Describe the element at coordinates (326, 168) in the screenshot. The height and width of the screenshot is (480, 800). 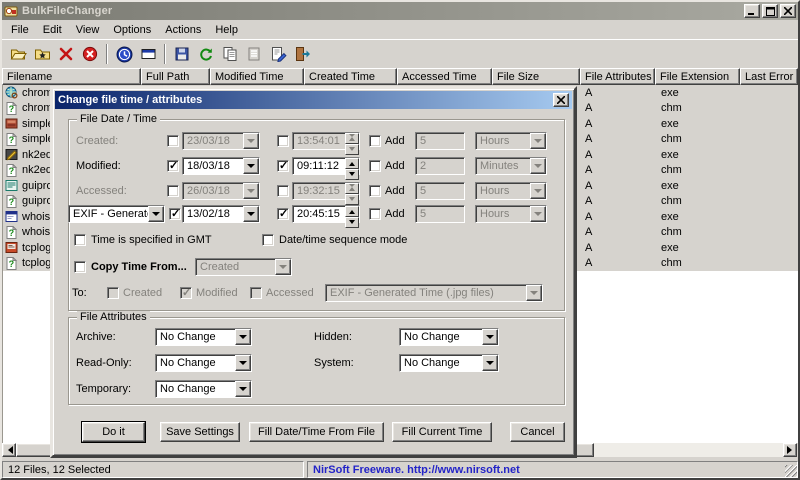
I see `modified-time-spinner: 09:11:12` at that location.